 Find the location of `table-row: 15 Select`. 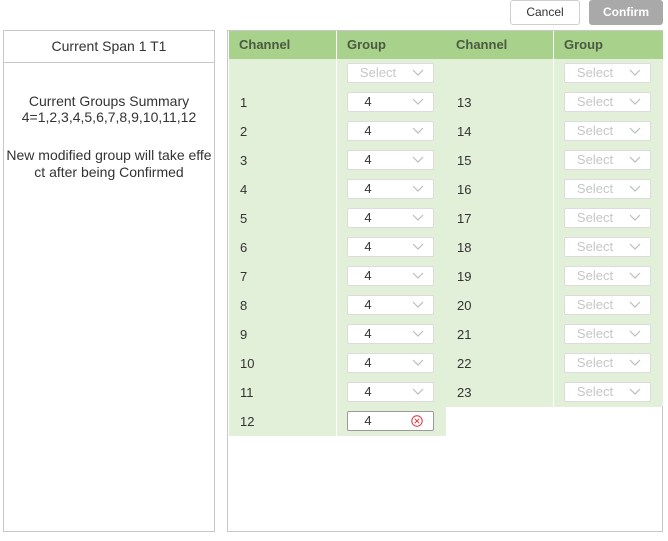

table-row: 15 Select is located at coordinates (554, 160).